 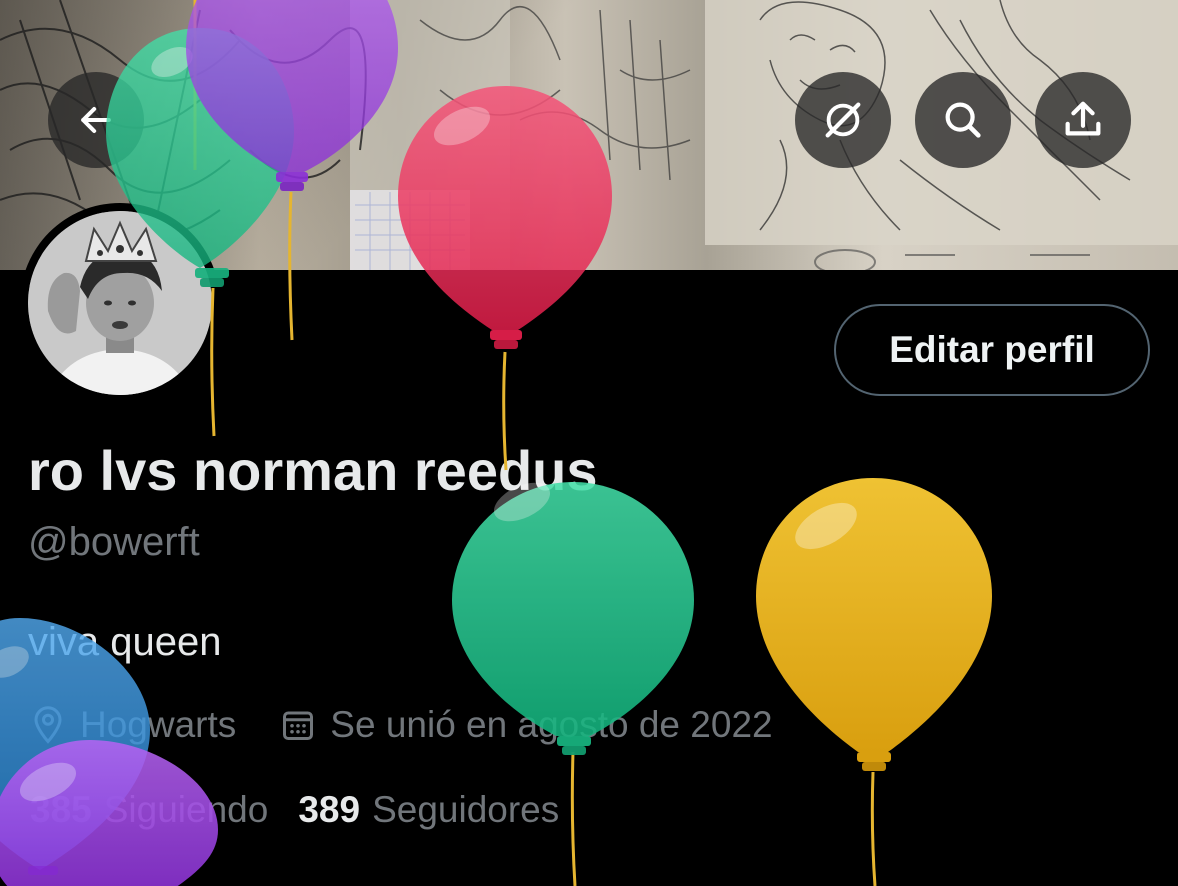 What do you see at coordinates (298, 725) in the screenshot?
I see `calendar-icon` at bounding box center [298, 725].